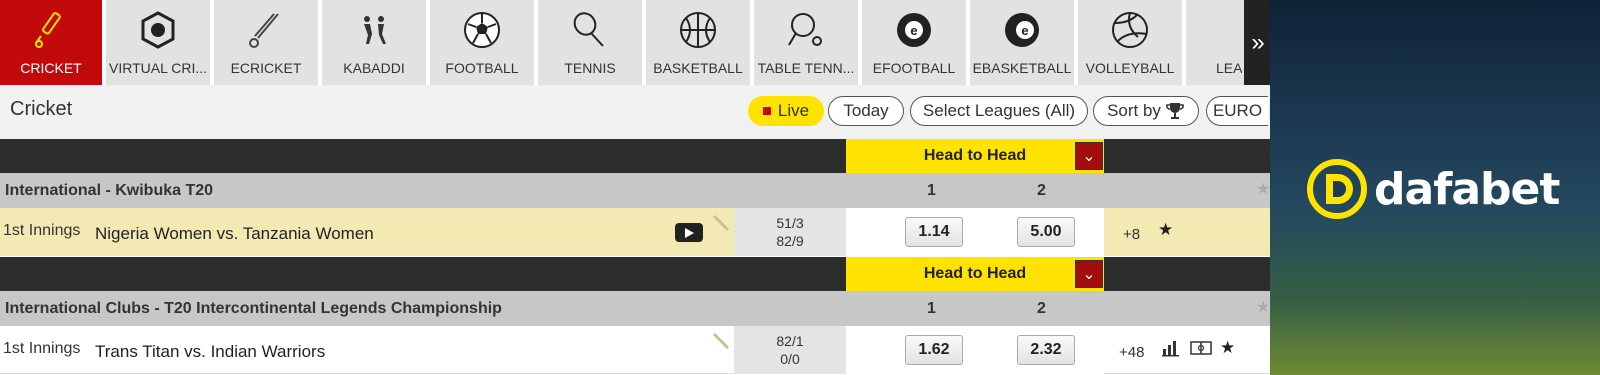 The width and height of the screenshot is (1600, 375). Describe the element at coordinates (790, 241) in the screenshot. I see `score-away: 82/9` at that location.